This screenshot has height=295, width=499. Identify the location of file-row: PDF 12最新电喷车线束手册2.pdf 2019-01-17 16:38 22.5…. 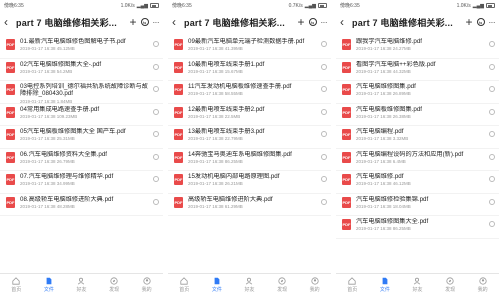
(249, 115).